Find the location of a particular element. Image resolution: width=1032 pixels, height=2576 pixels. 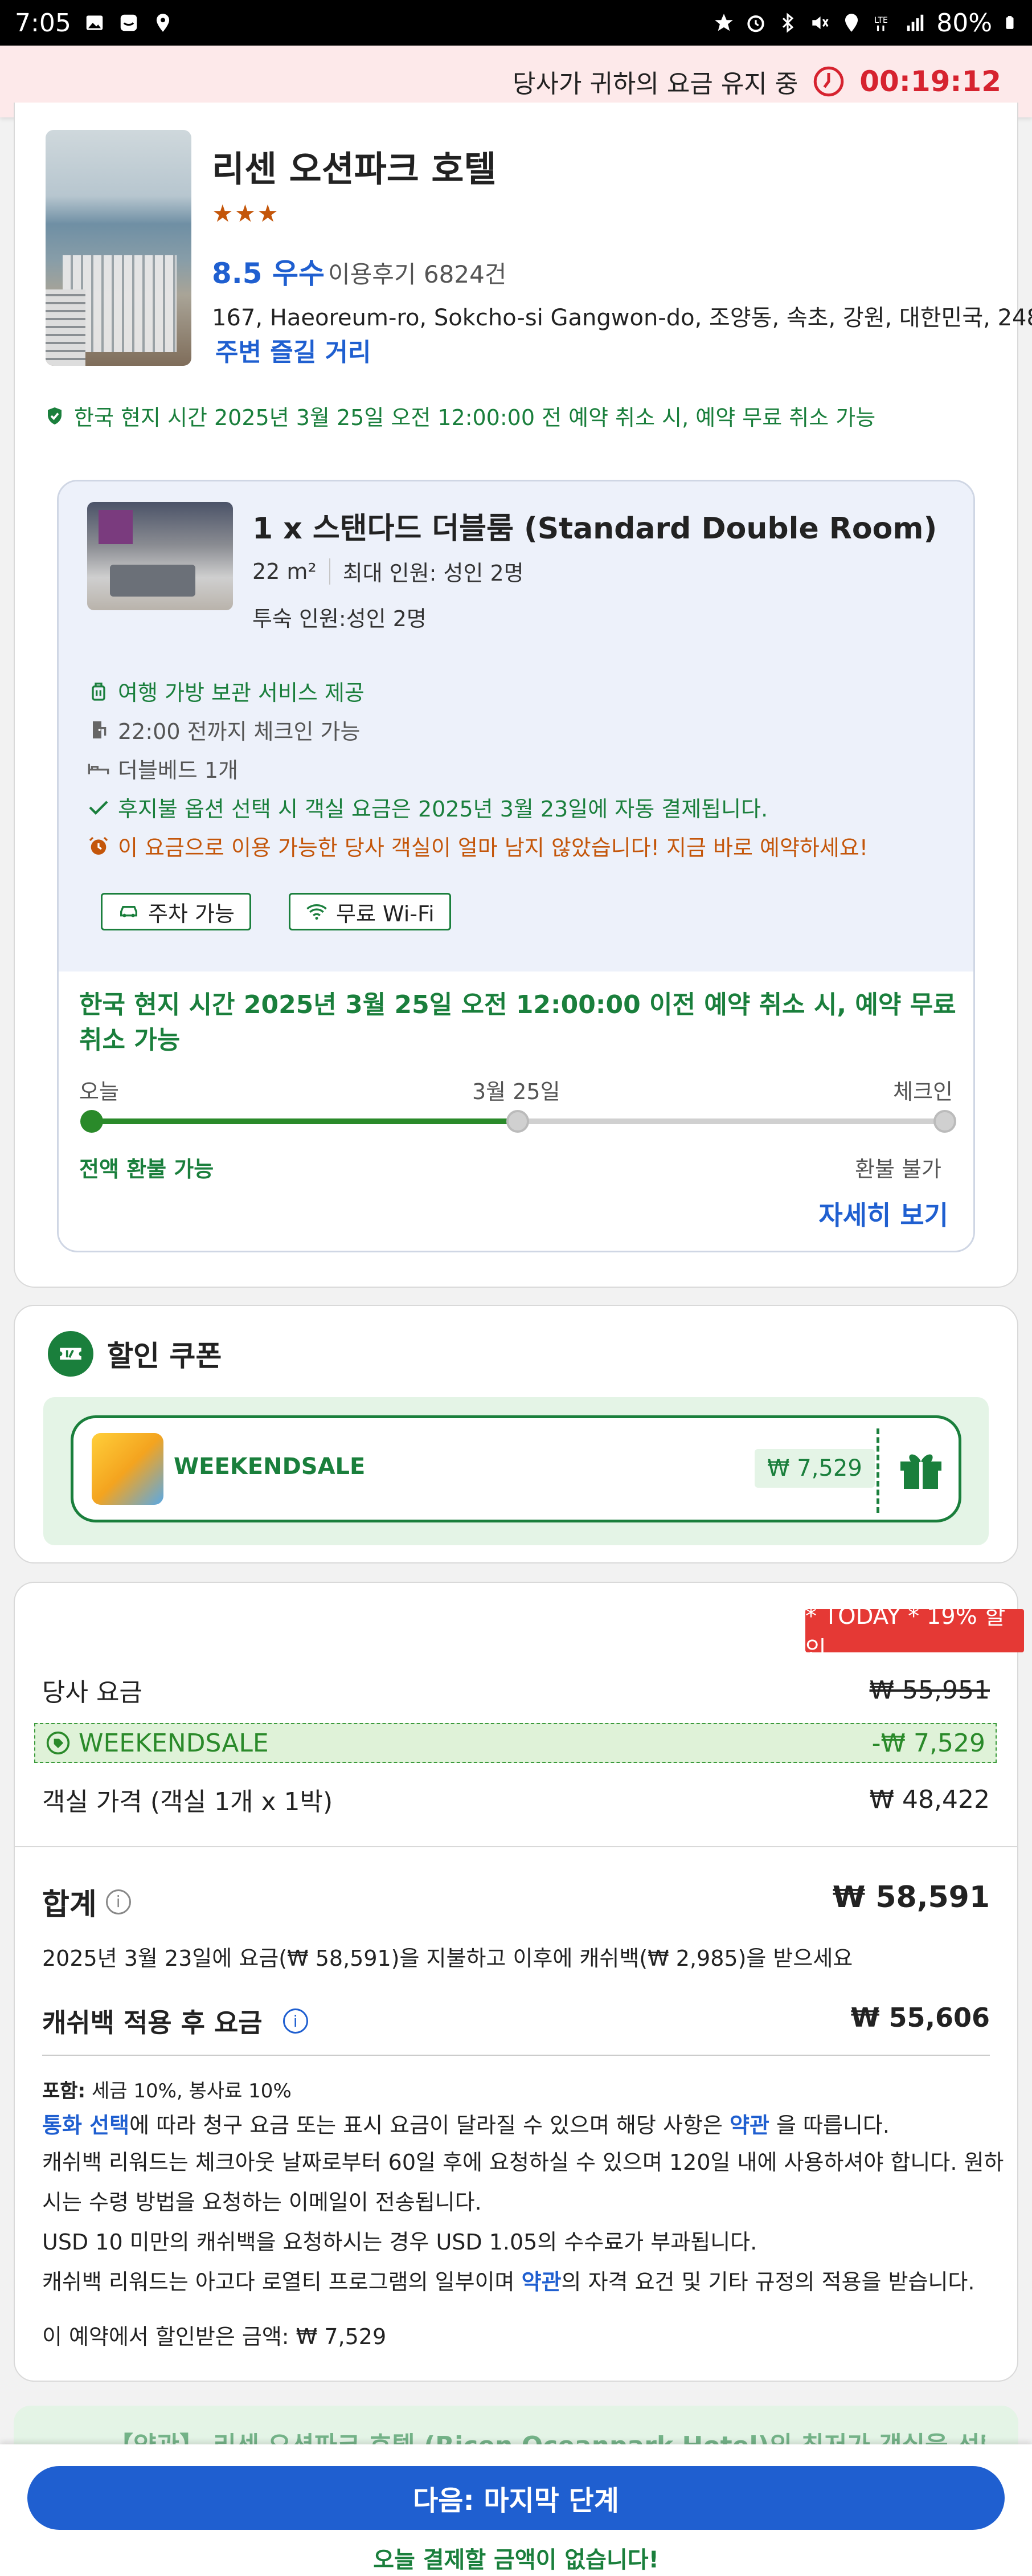

total-value: ₩ 58,591 is located at coordinates (911, 1897).